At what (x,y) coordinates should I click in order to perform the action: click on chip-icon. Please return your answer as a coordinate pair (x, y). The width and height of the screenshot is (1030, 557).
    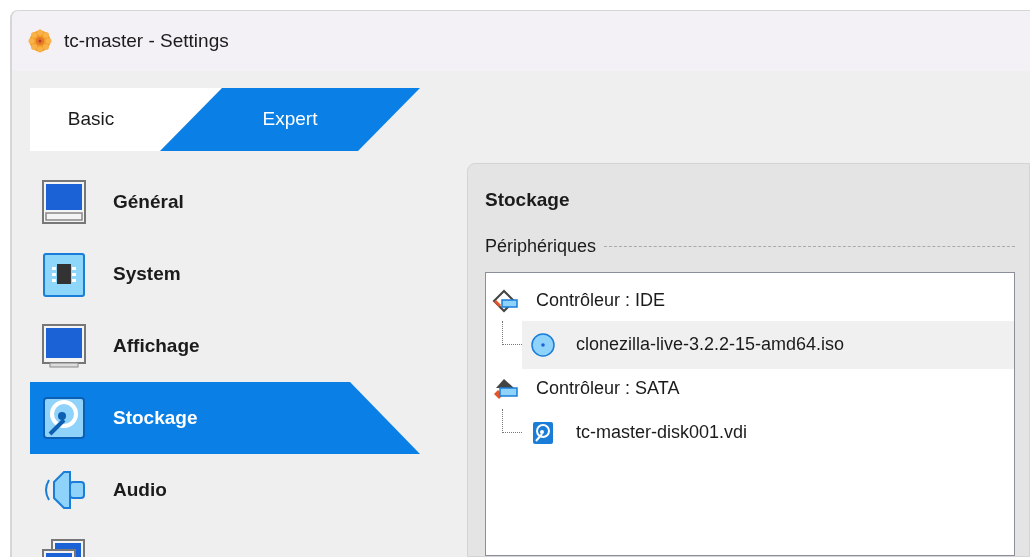
    Looking at the image, I should click on (64, 274).